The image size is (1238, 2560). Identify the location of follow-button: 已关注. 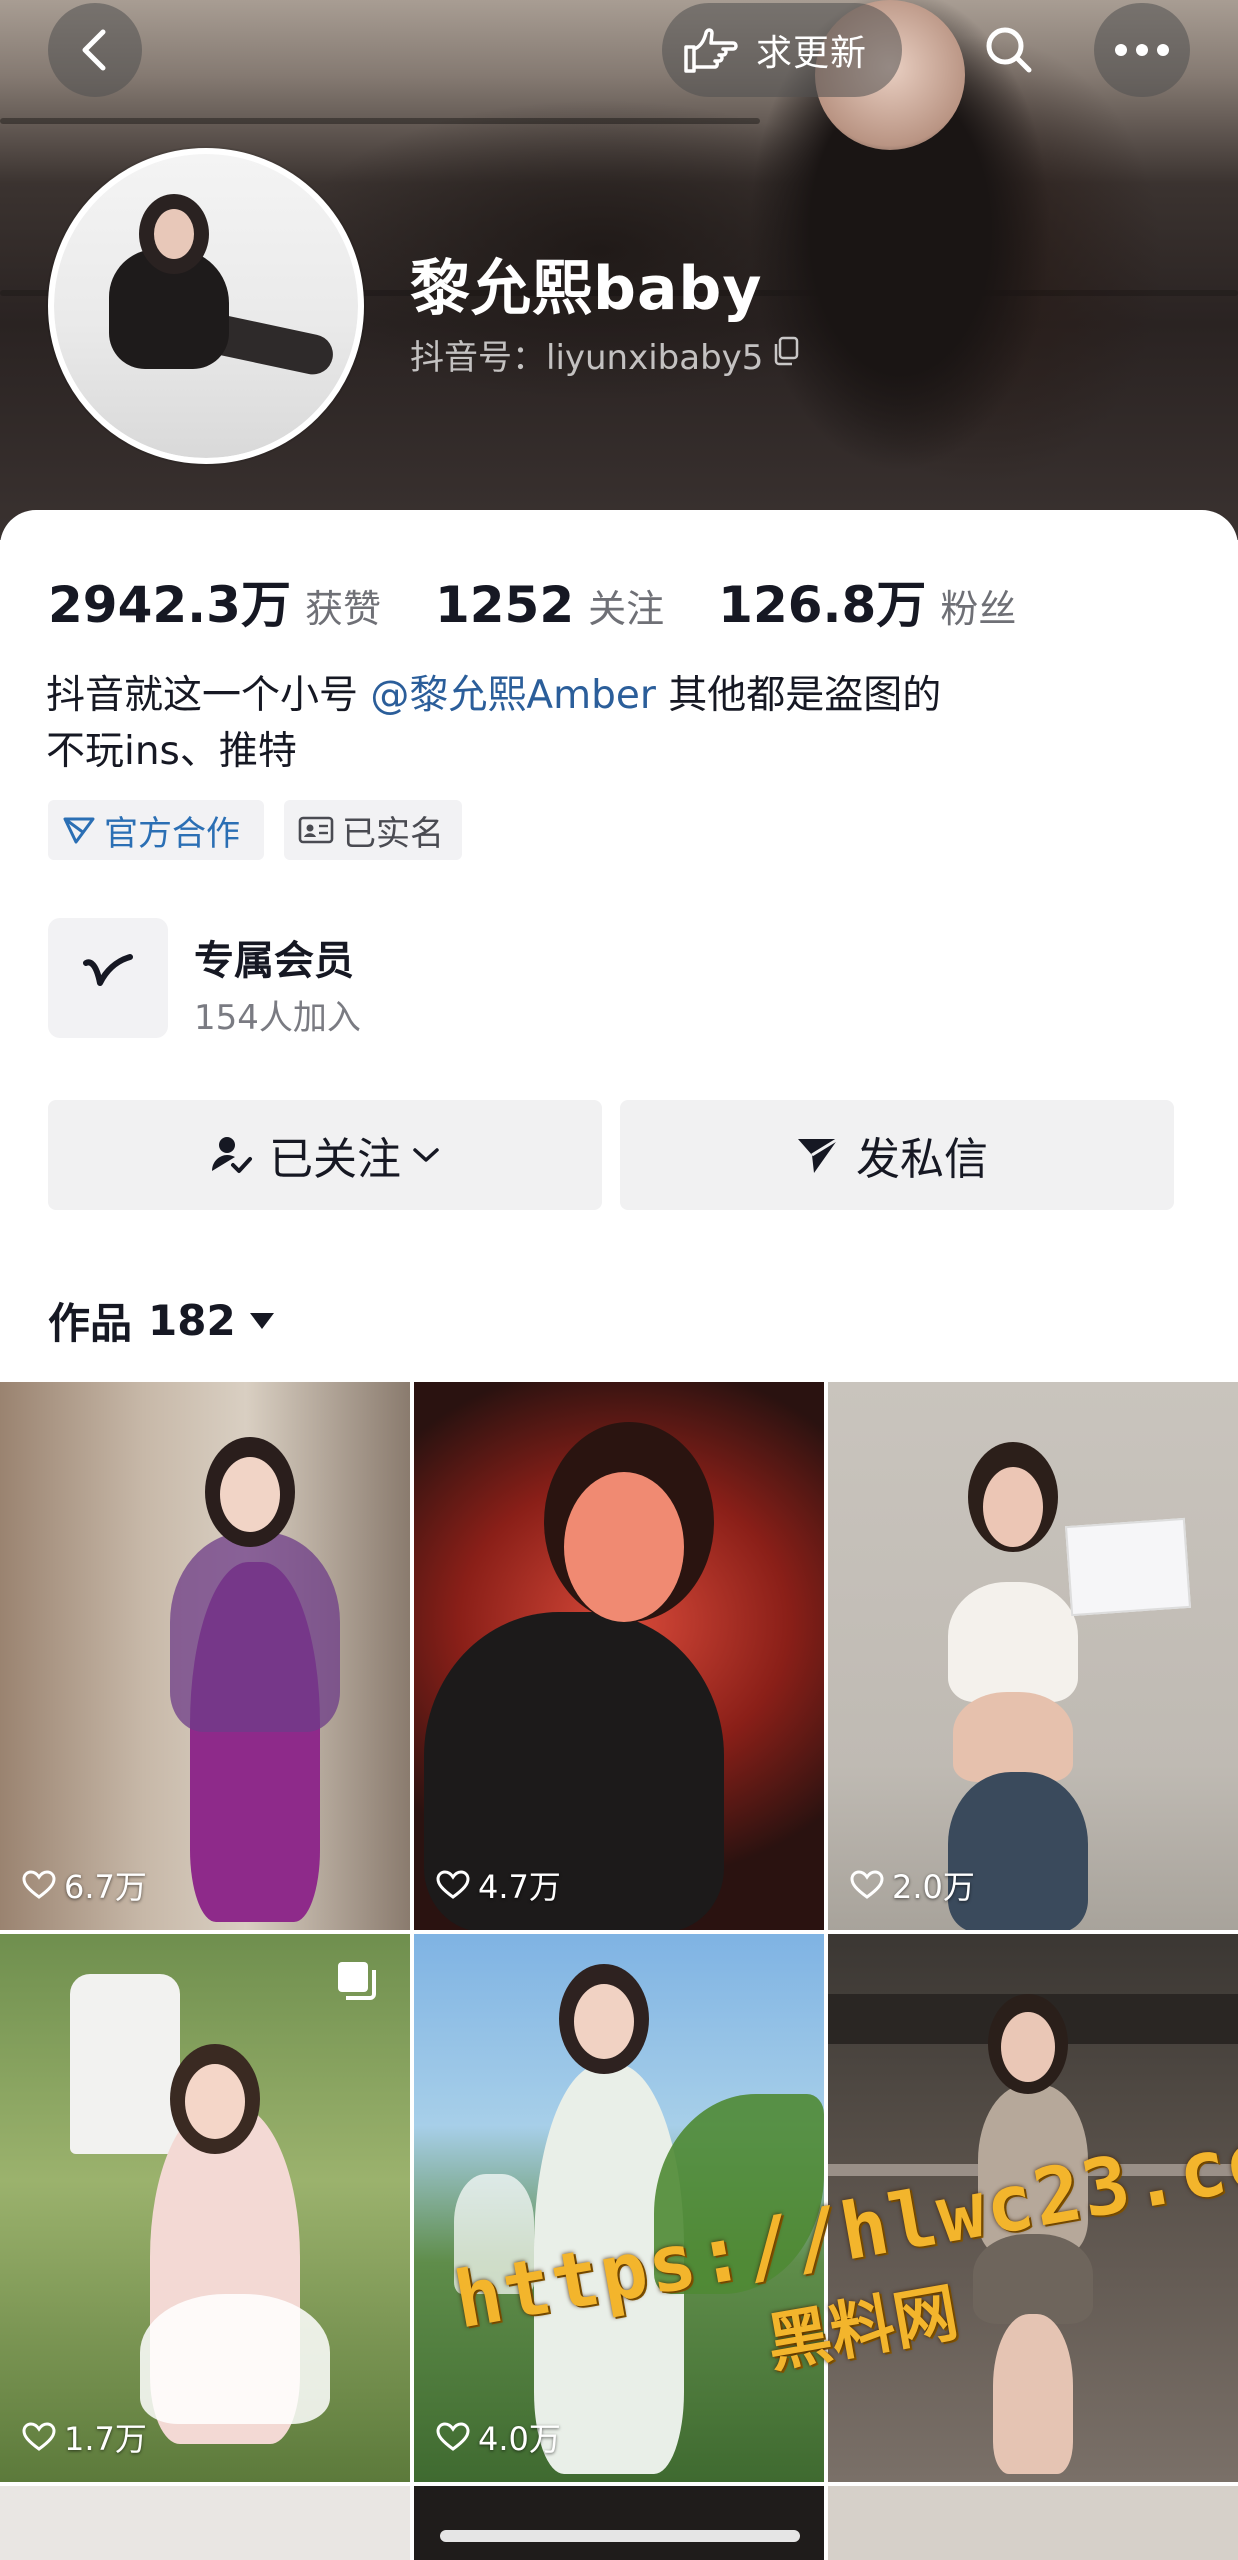
(325, 1155).